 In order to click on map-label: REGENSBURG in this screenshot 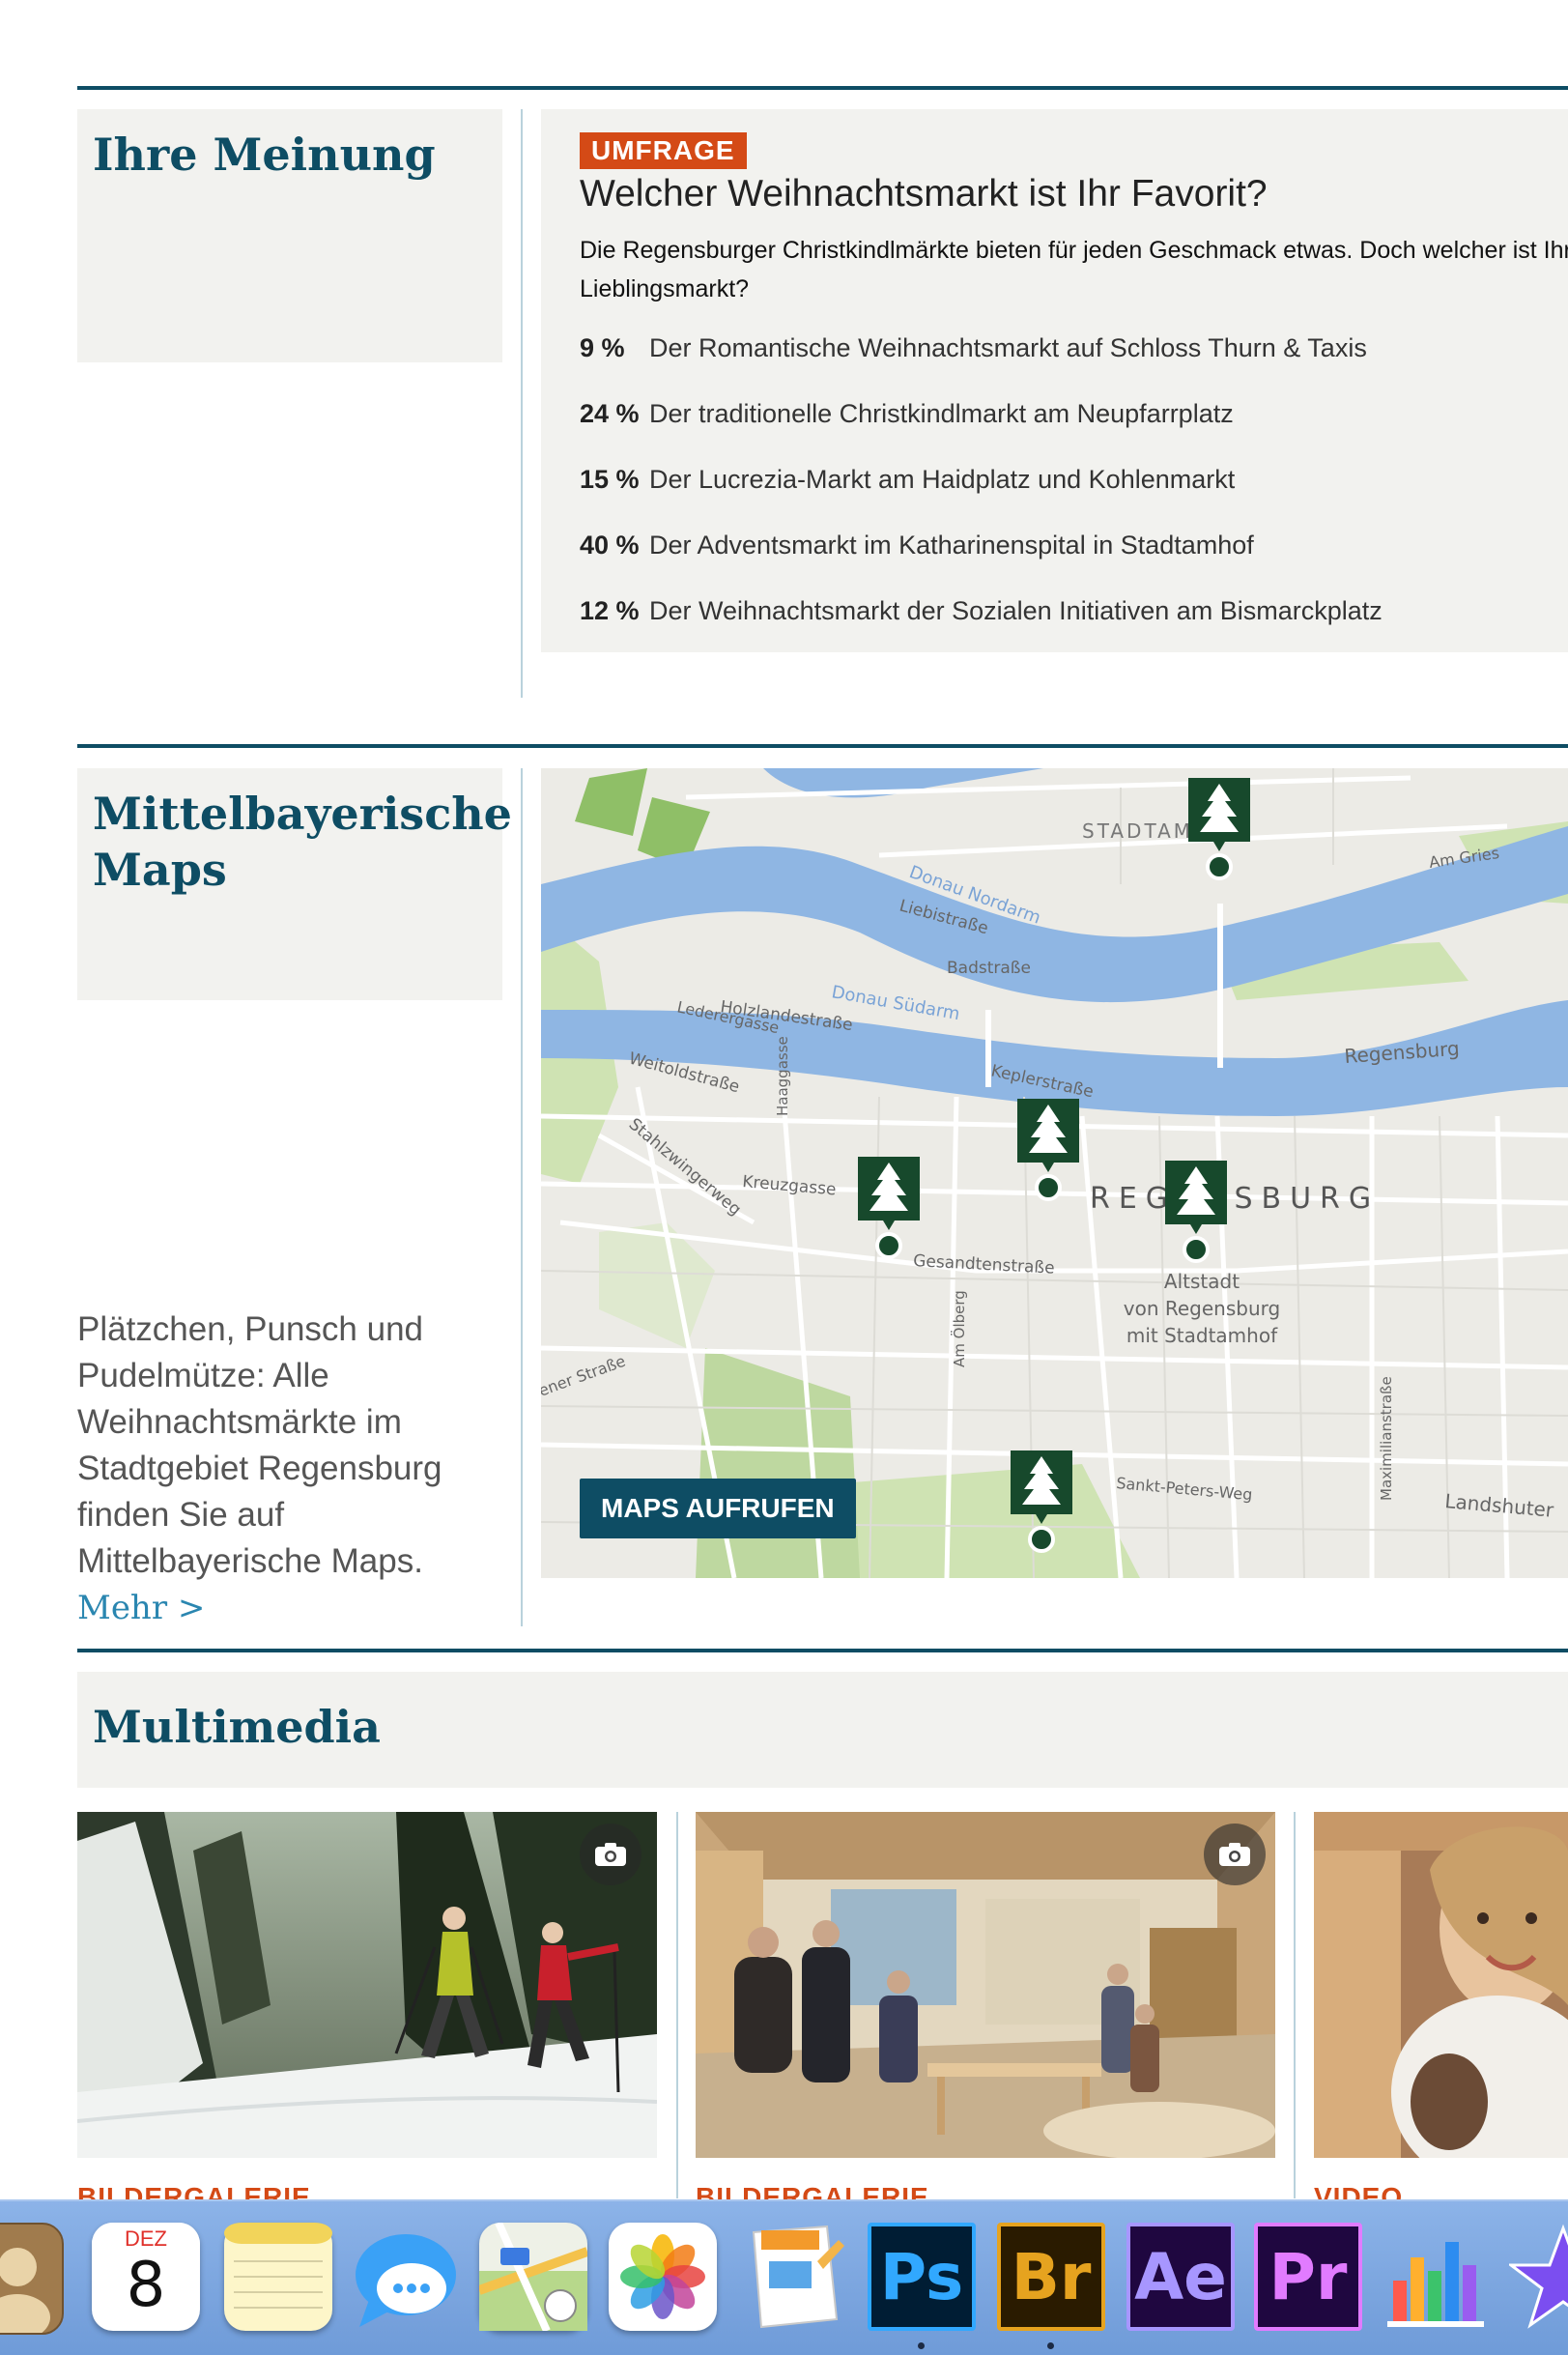, I will do `click(1235, 1199)`.